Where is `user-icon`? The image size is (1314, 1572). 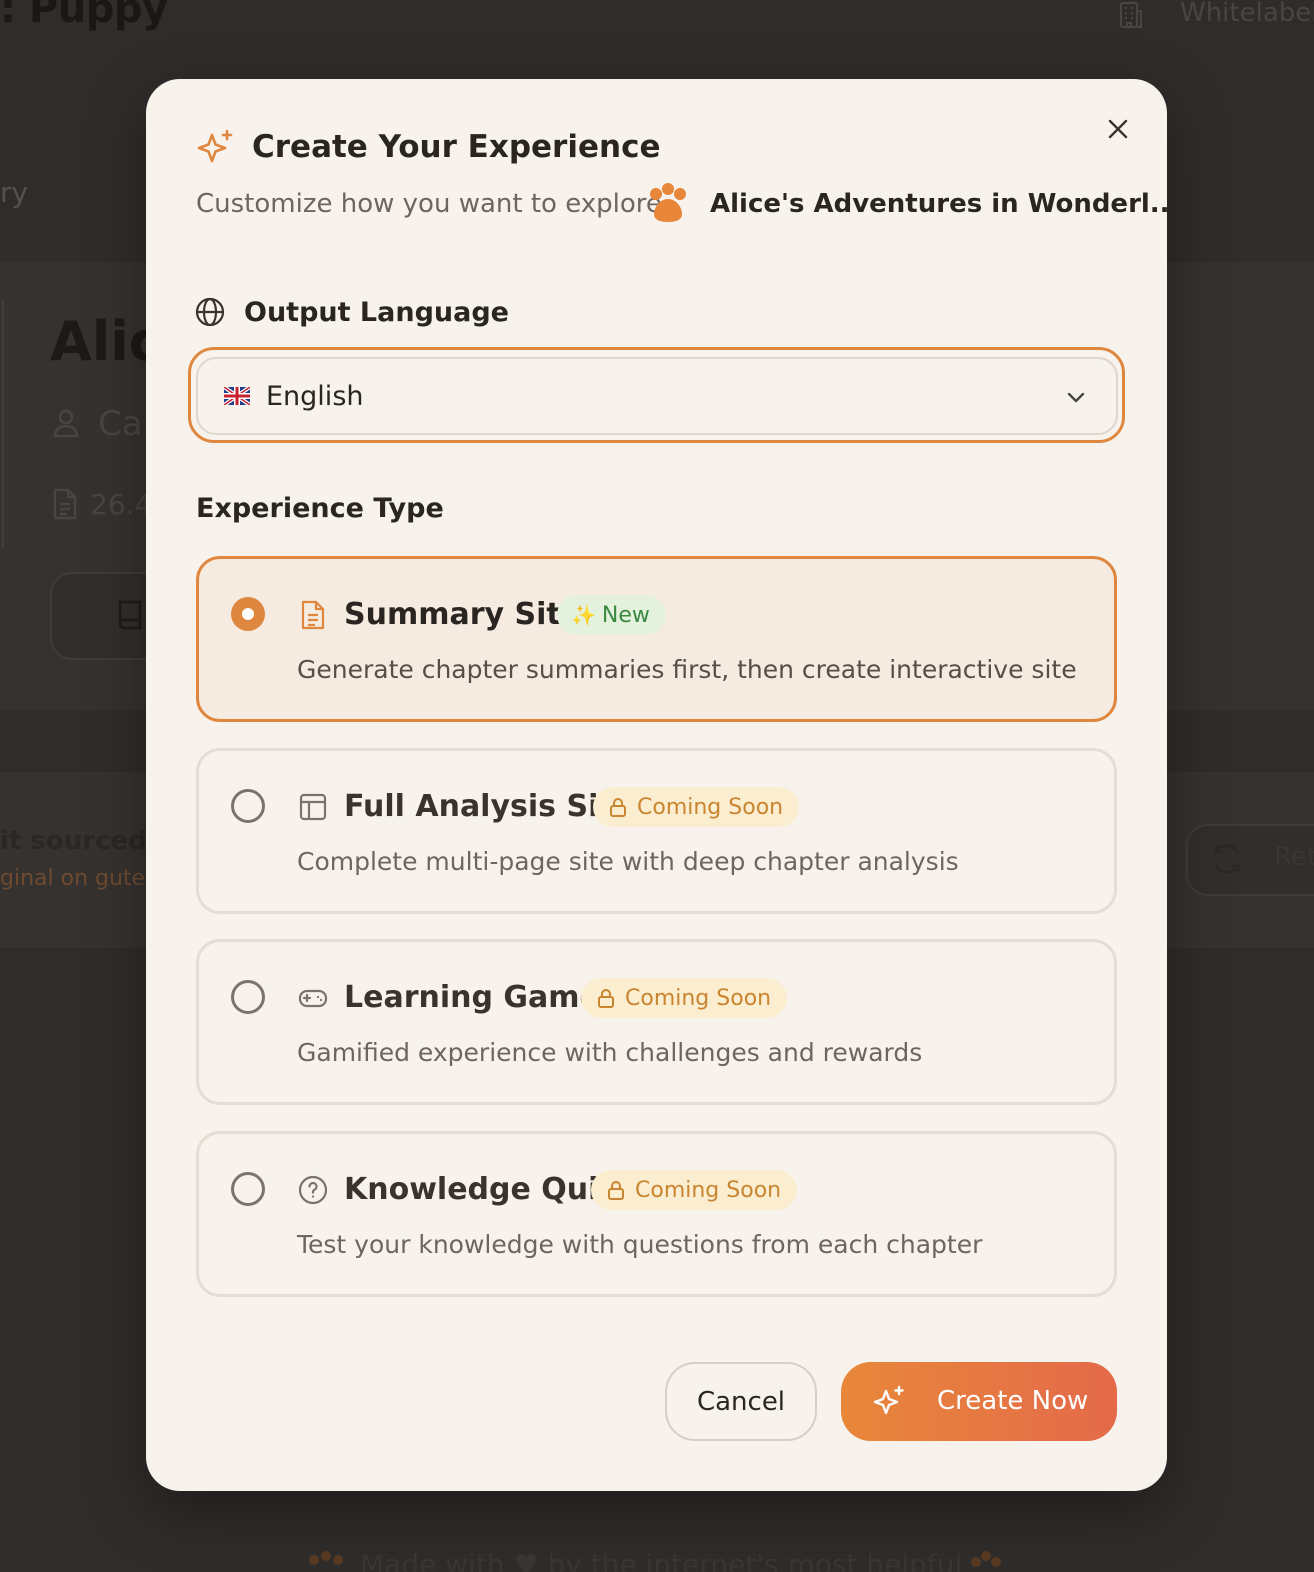 user-icon is located at coordinates (66, 423).